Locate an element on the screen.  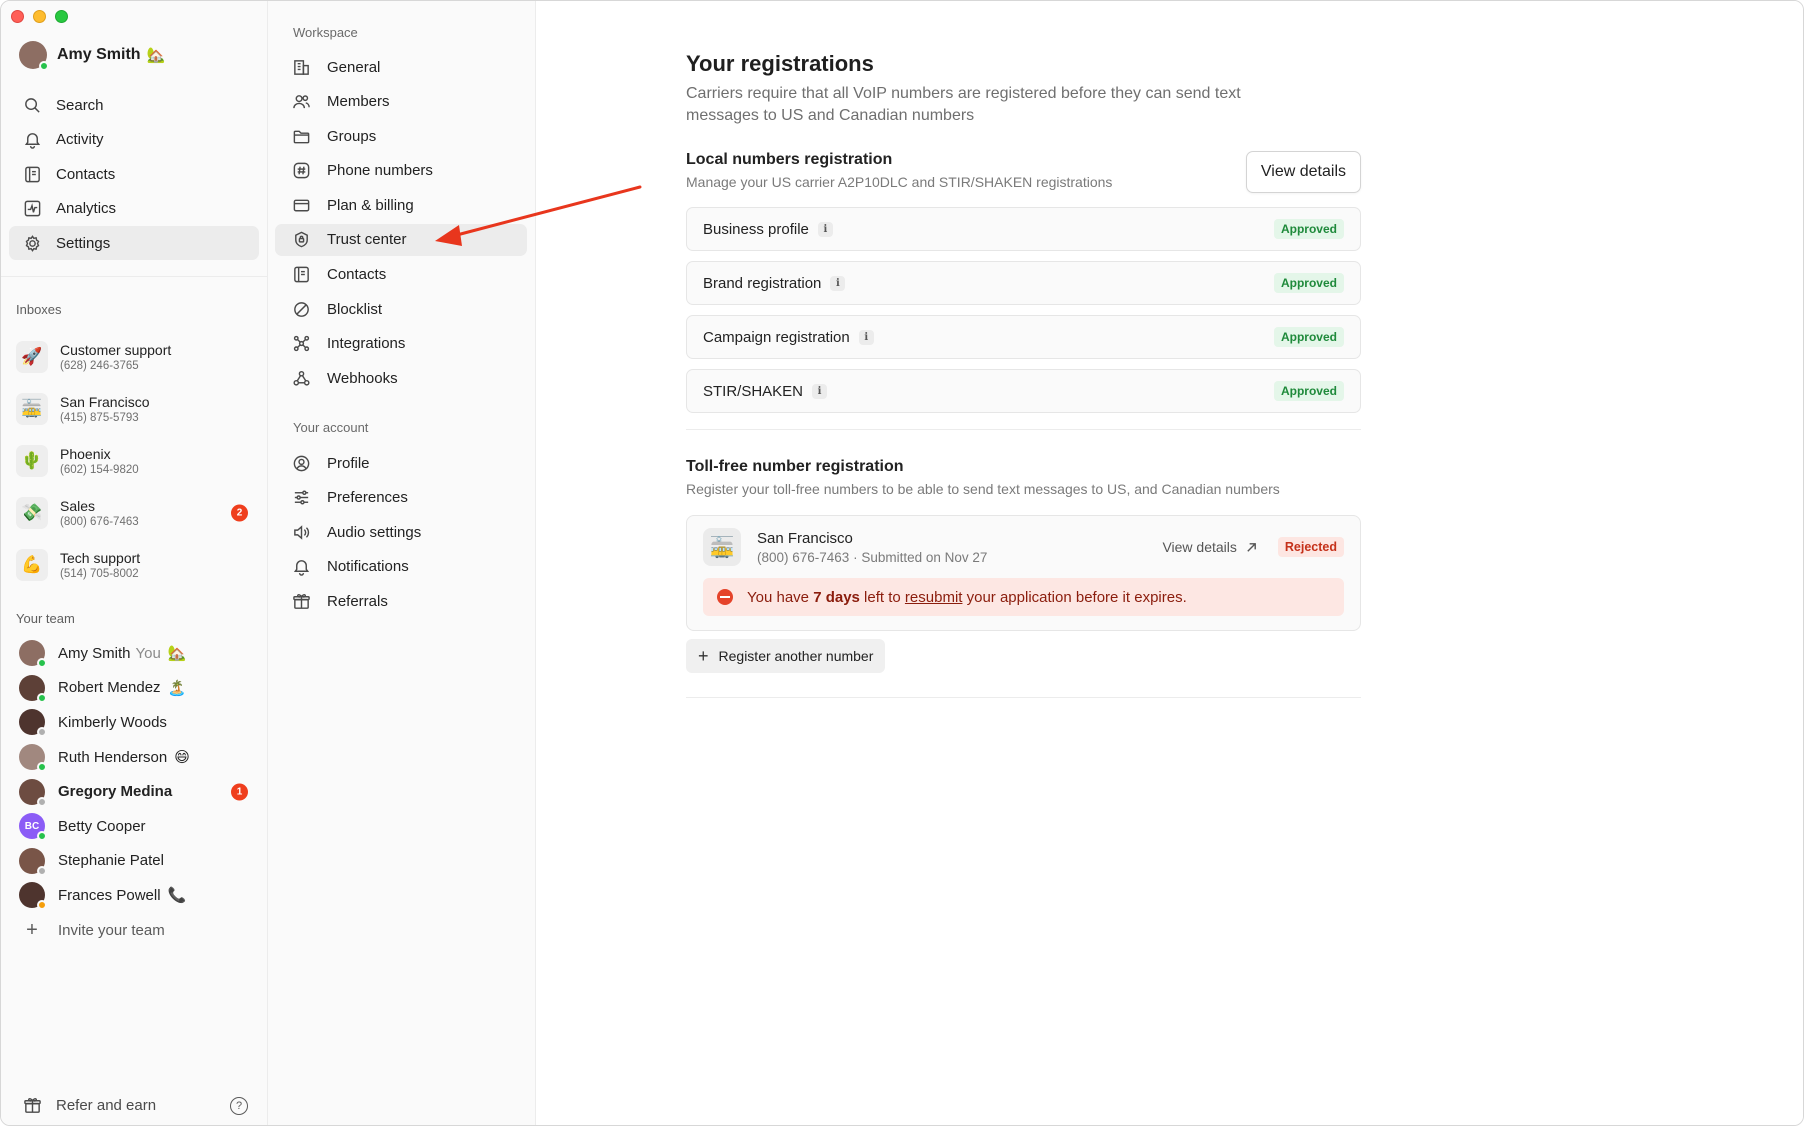
help-icon: ? is located at coordinates (239, 1105).